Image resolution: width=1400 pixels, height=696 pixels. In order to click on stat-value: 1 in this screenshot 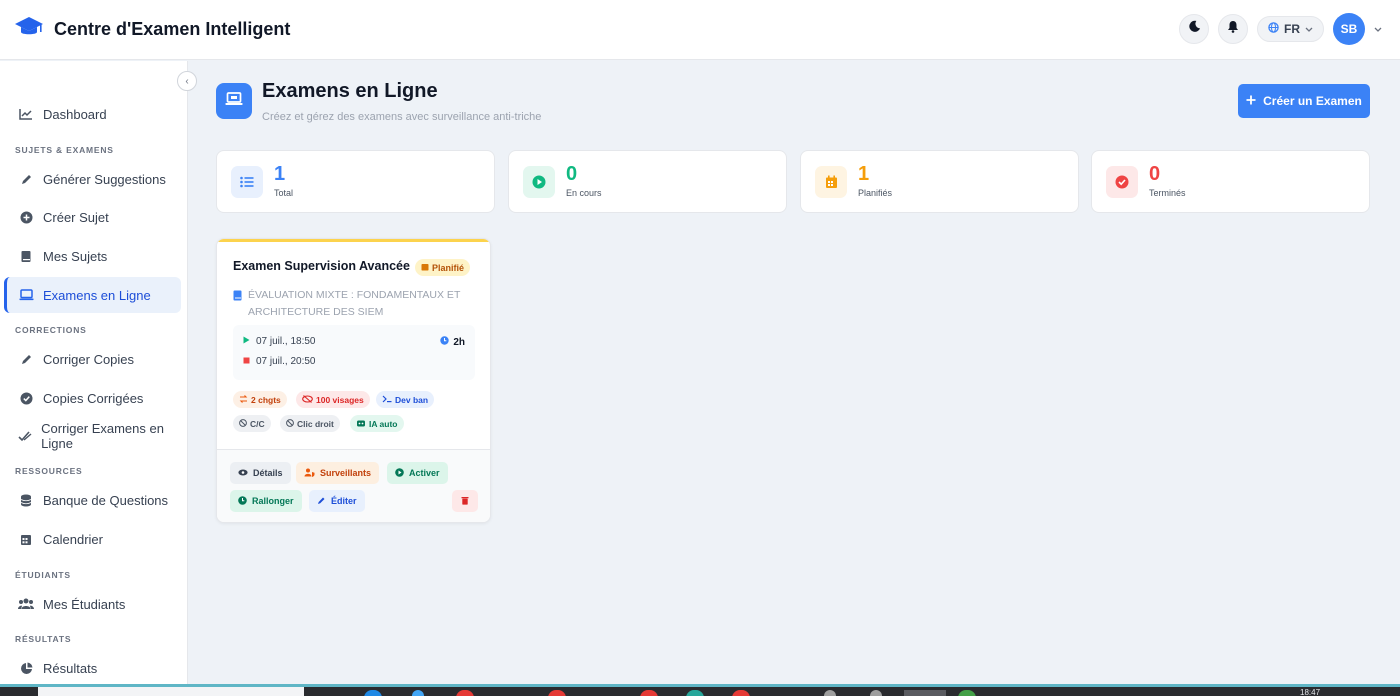, I will do `click(280, 174)`.